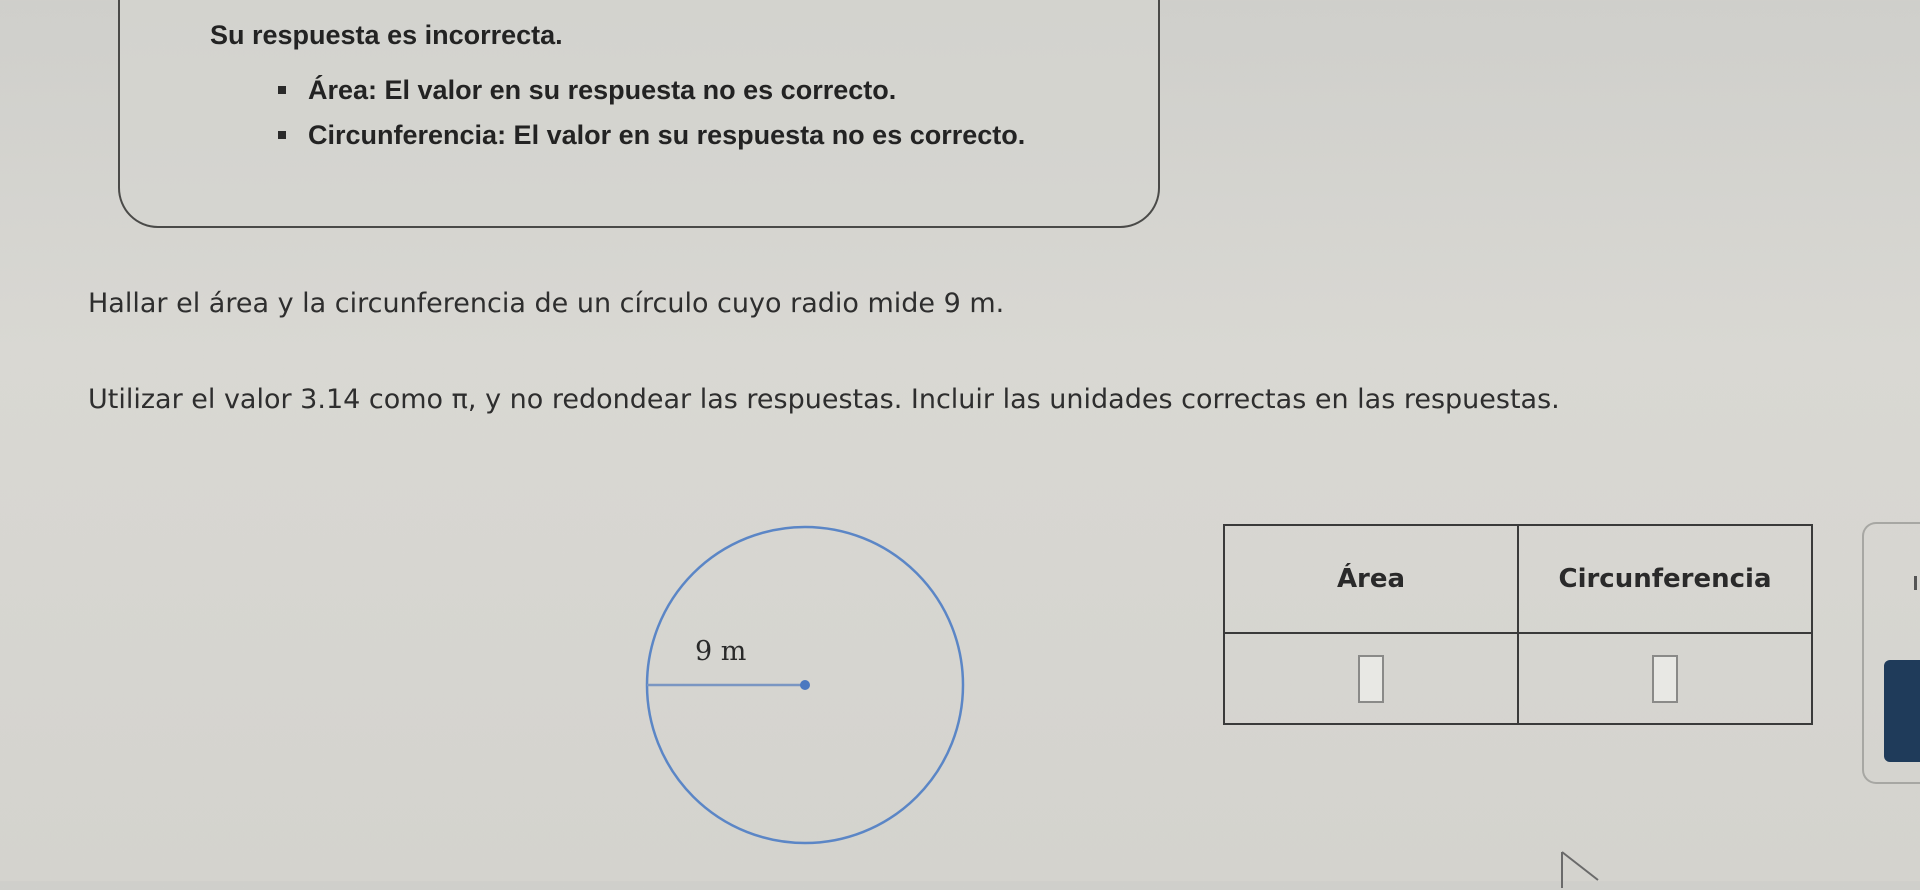 The image size is (1920, 890). What do you see at coordinates (1371, 579) in the screenshot?
I see `header-area: Área` at bounding box center [1371, 579].